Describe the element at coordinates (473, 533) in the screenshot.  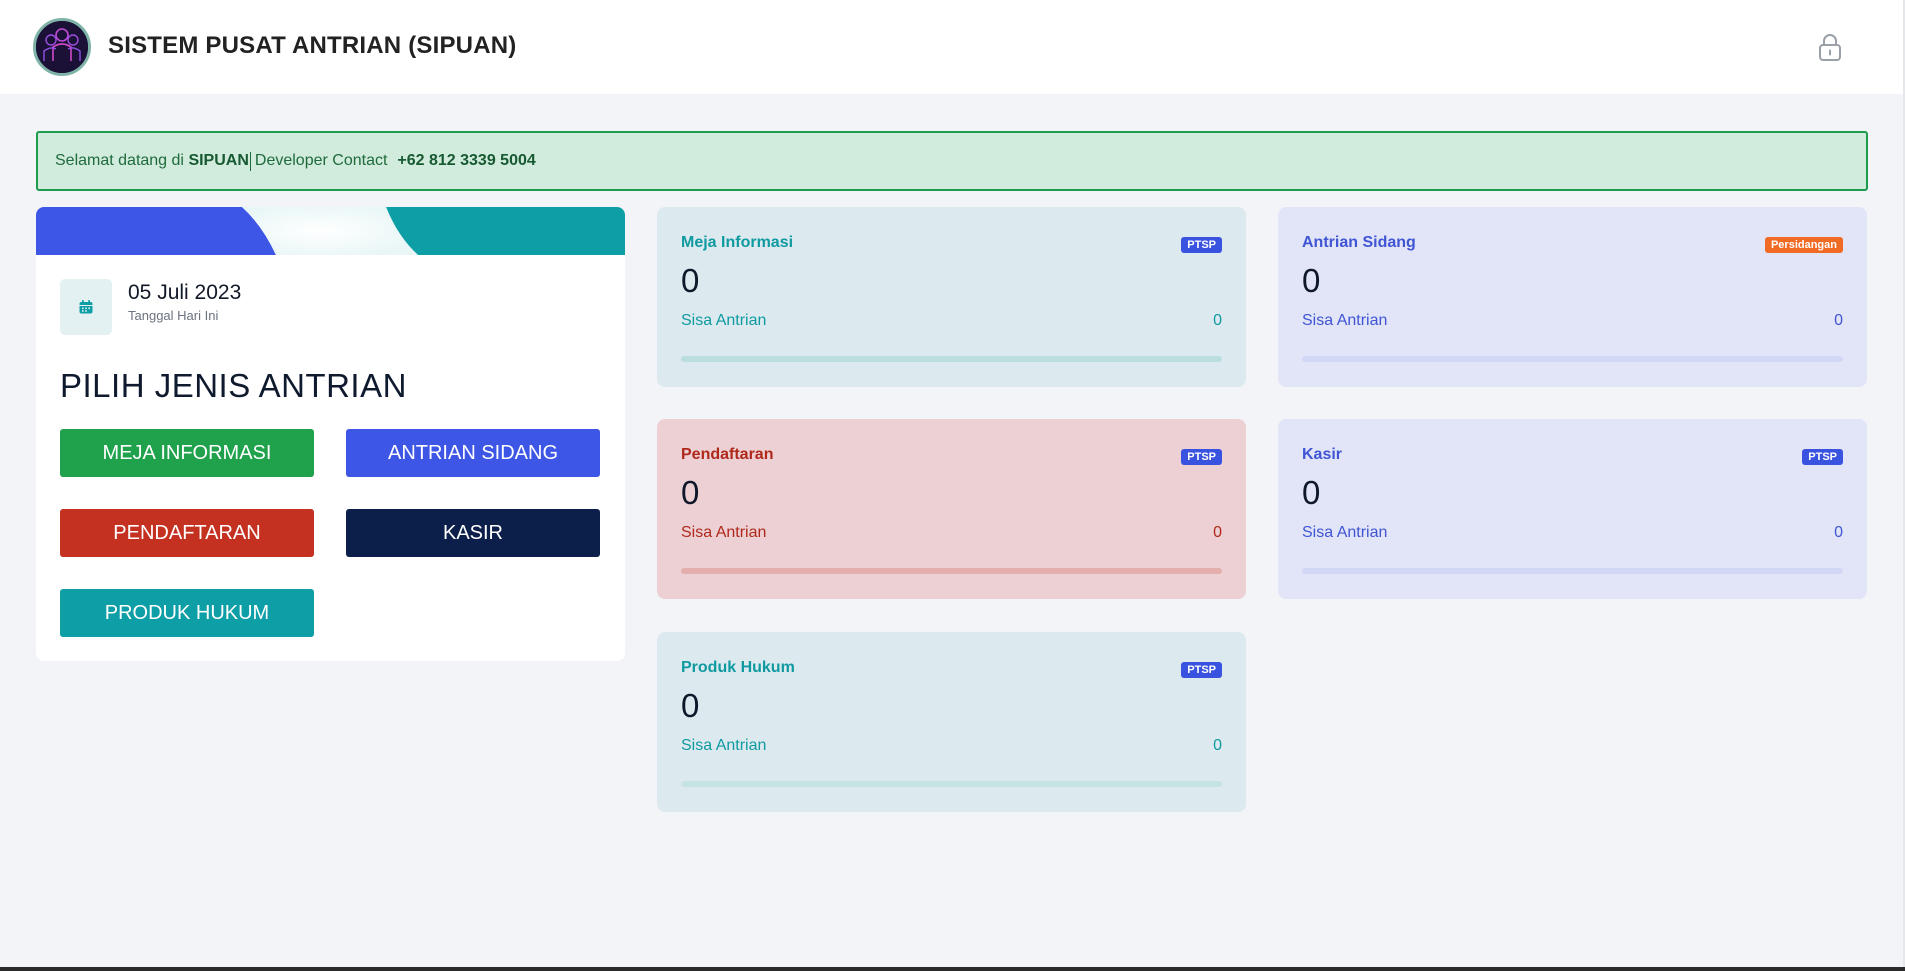
I see `kasir-button: KASIR` at that location.